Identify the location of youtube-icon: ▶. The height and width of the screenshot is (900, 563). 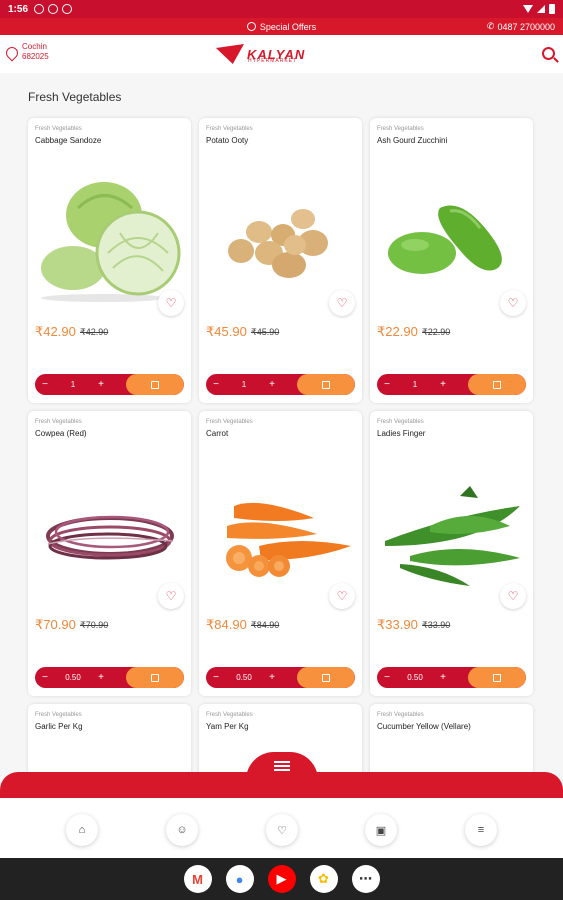
(281, 879).